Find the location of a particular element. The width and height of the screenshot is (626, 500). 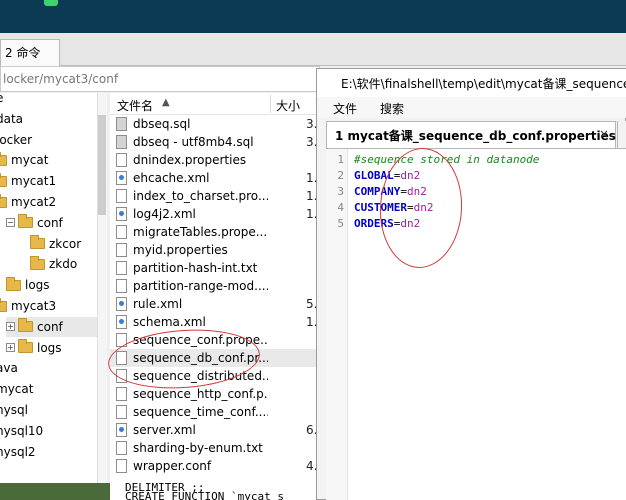

tree-item-label: ava is located at coordinates (9, 368).